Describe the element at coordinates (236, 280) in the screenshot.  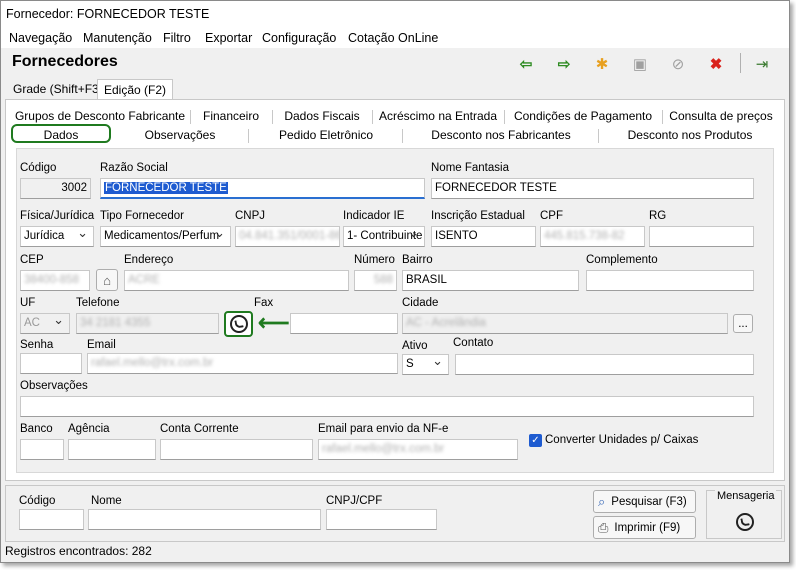
I see `endereco-field: ACRE` at that location.